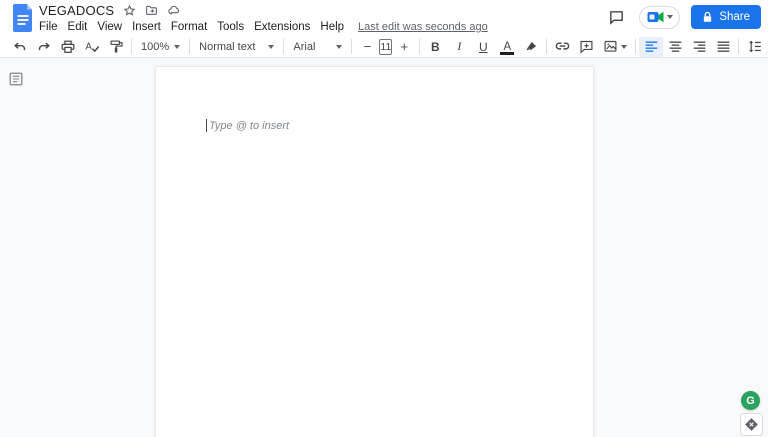  What do you see at coordinates (754, 47) in the screenshot?
I see `line-spacing-button` at bounding box center [754, 47].